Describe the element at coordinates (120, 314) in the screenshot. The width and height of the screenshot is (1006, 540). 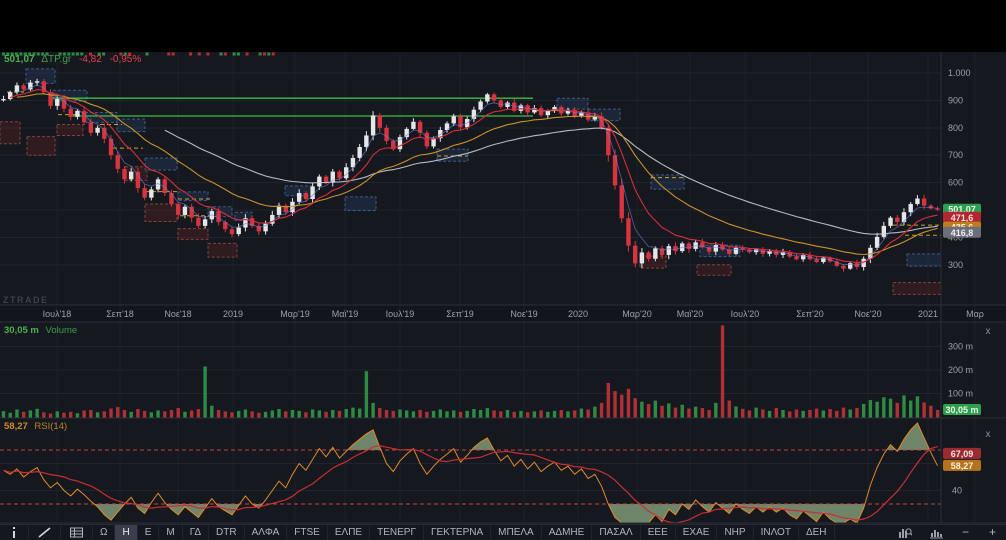
I see `svg-text: Σεπ'18` at that location.